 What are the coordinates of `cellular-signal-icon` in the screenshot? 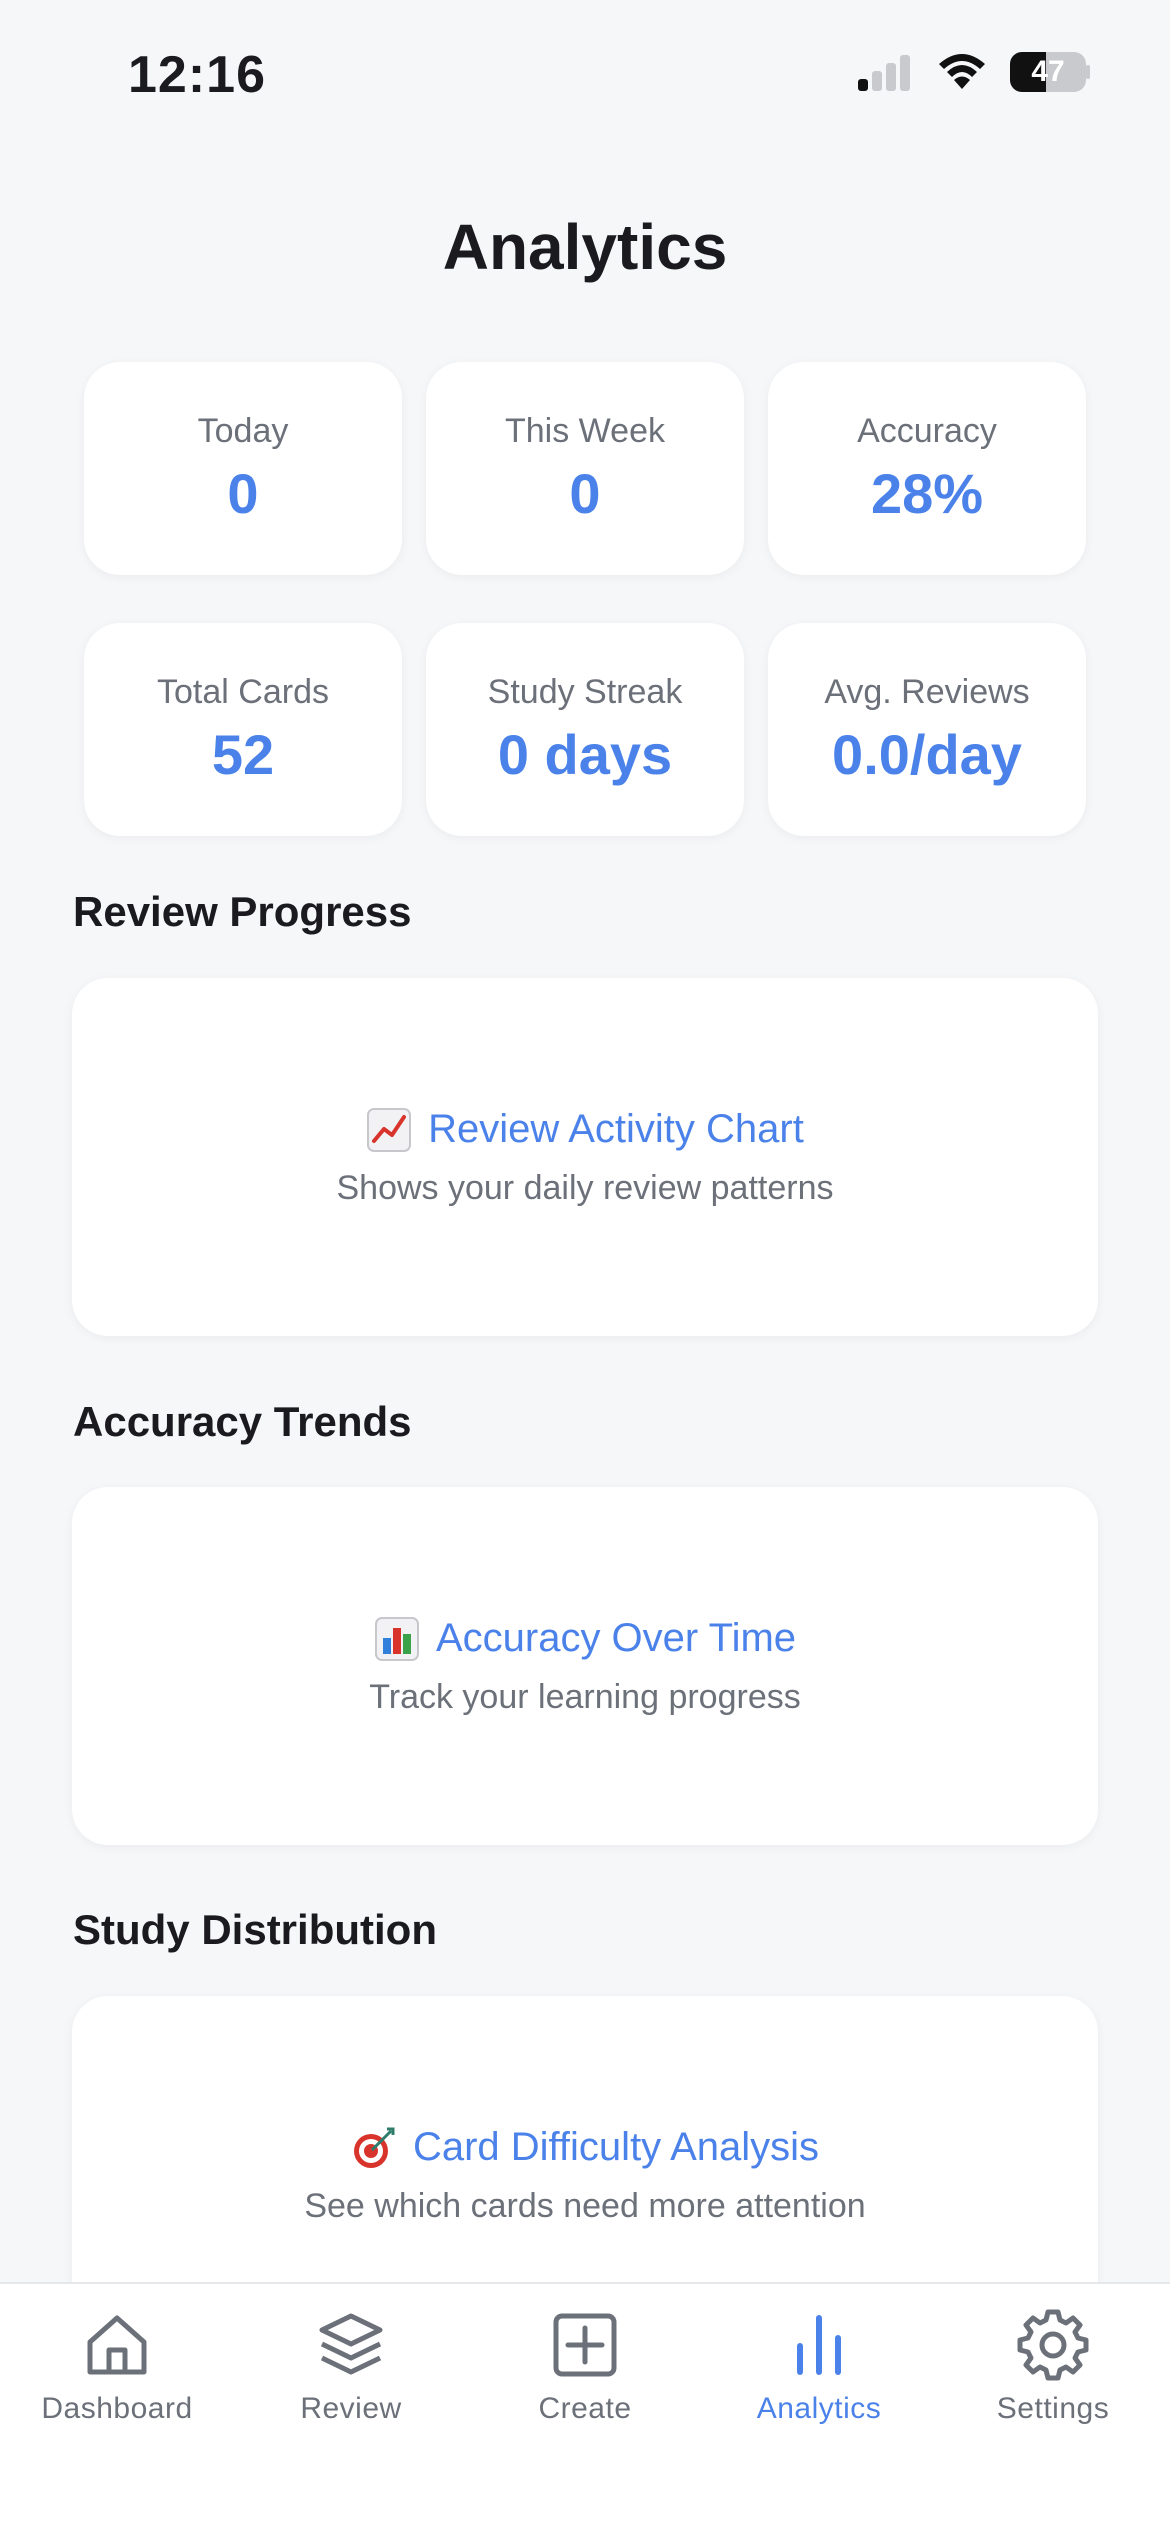 It's located at (884, 73).